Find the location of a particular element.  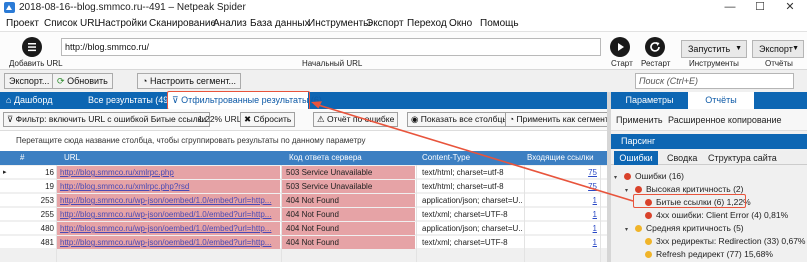

tree-item: Refresh редирект (77) 15,68% is located at coordinates (704, 254).